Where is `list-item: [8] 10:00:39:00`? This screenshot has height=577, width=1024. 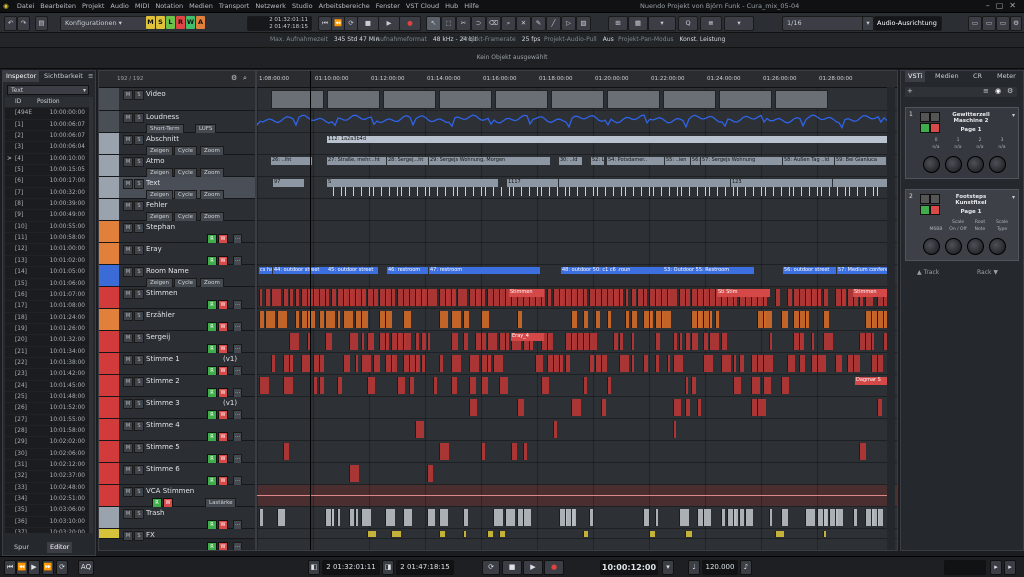
list-item: [8] 10:00:39:00 is located at coordinates (47, 205).